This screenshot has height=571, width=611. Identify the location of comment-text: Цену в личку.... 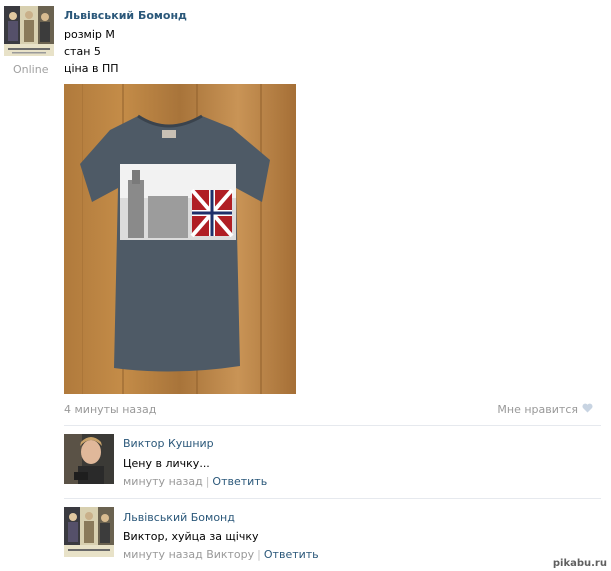
(166, 463).